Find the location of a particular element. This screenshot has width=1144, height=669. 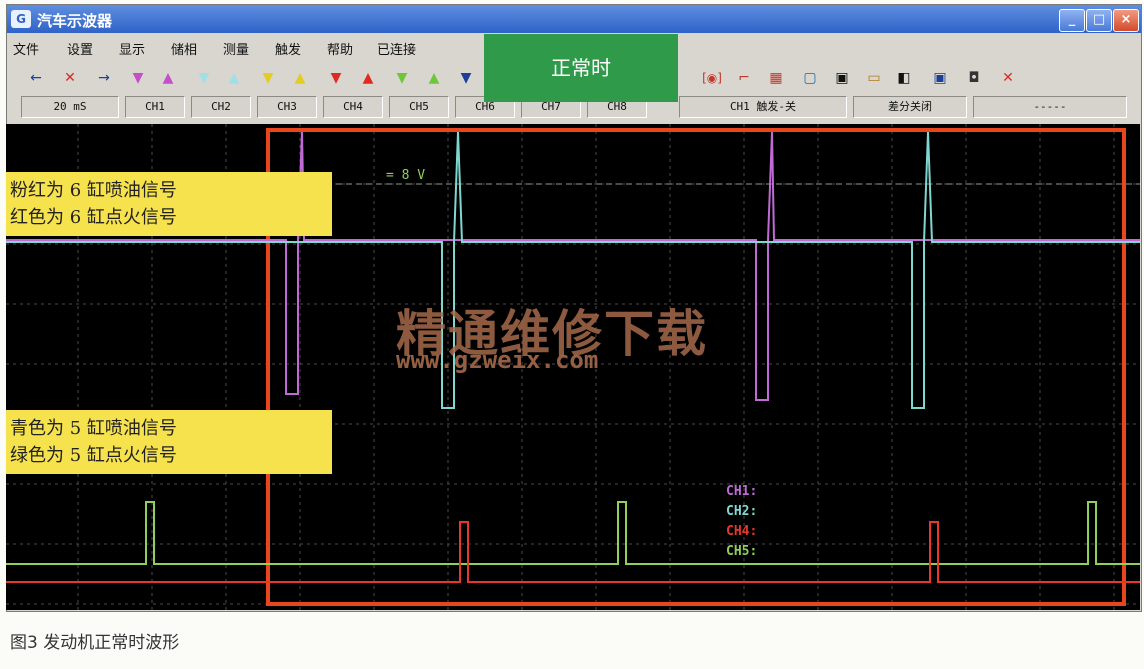

open-icon: ▭ is located at coordinates (874, 78).